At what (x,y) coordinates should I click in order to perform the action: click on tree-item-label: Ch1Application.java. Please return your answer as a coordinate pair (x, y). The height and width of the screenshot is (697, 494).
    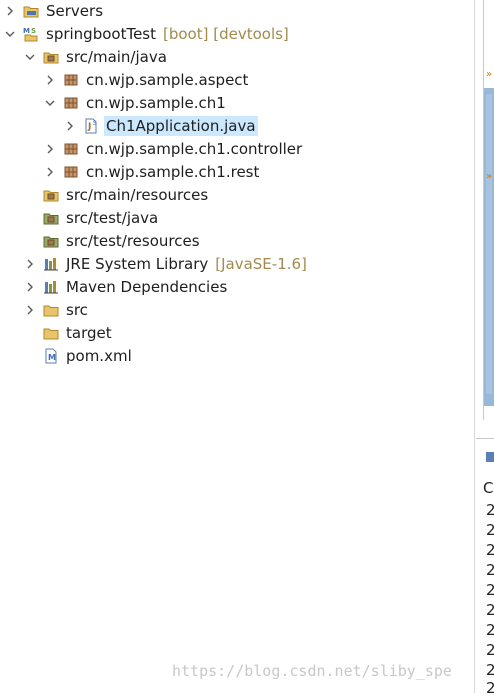
    Looking at the image, I should click on (181, 126).